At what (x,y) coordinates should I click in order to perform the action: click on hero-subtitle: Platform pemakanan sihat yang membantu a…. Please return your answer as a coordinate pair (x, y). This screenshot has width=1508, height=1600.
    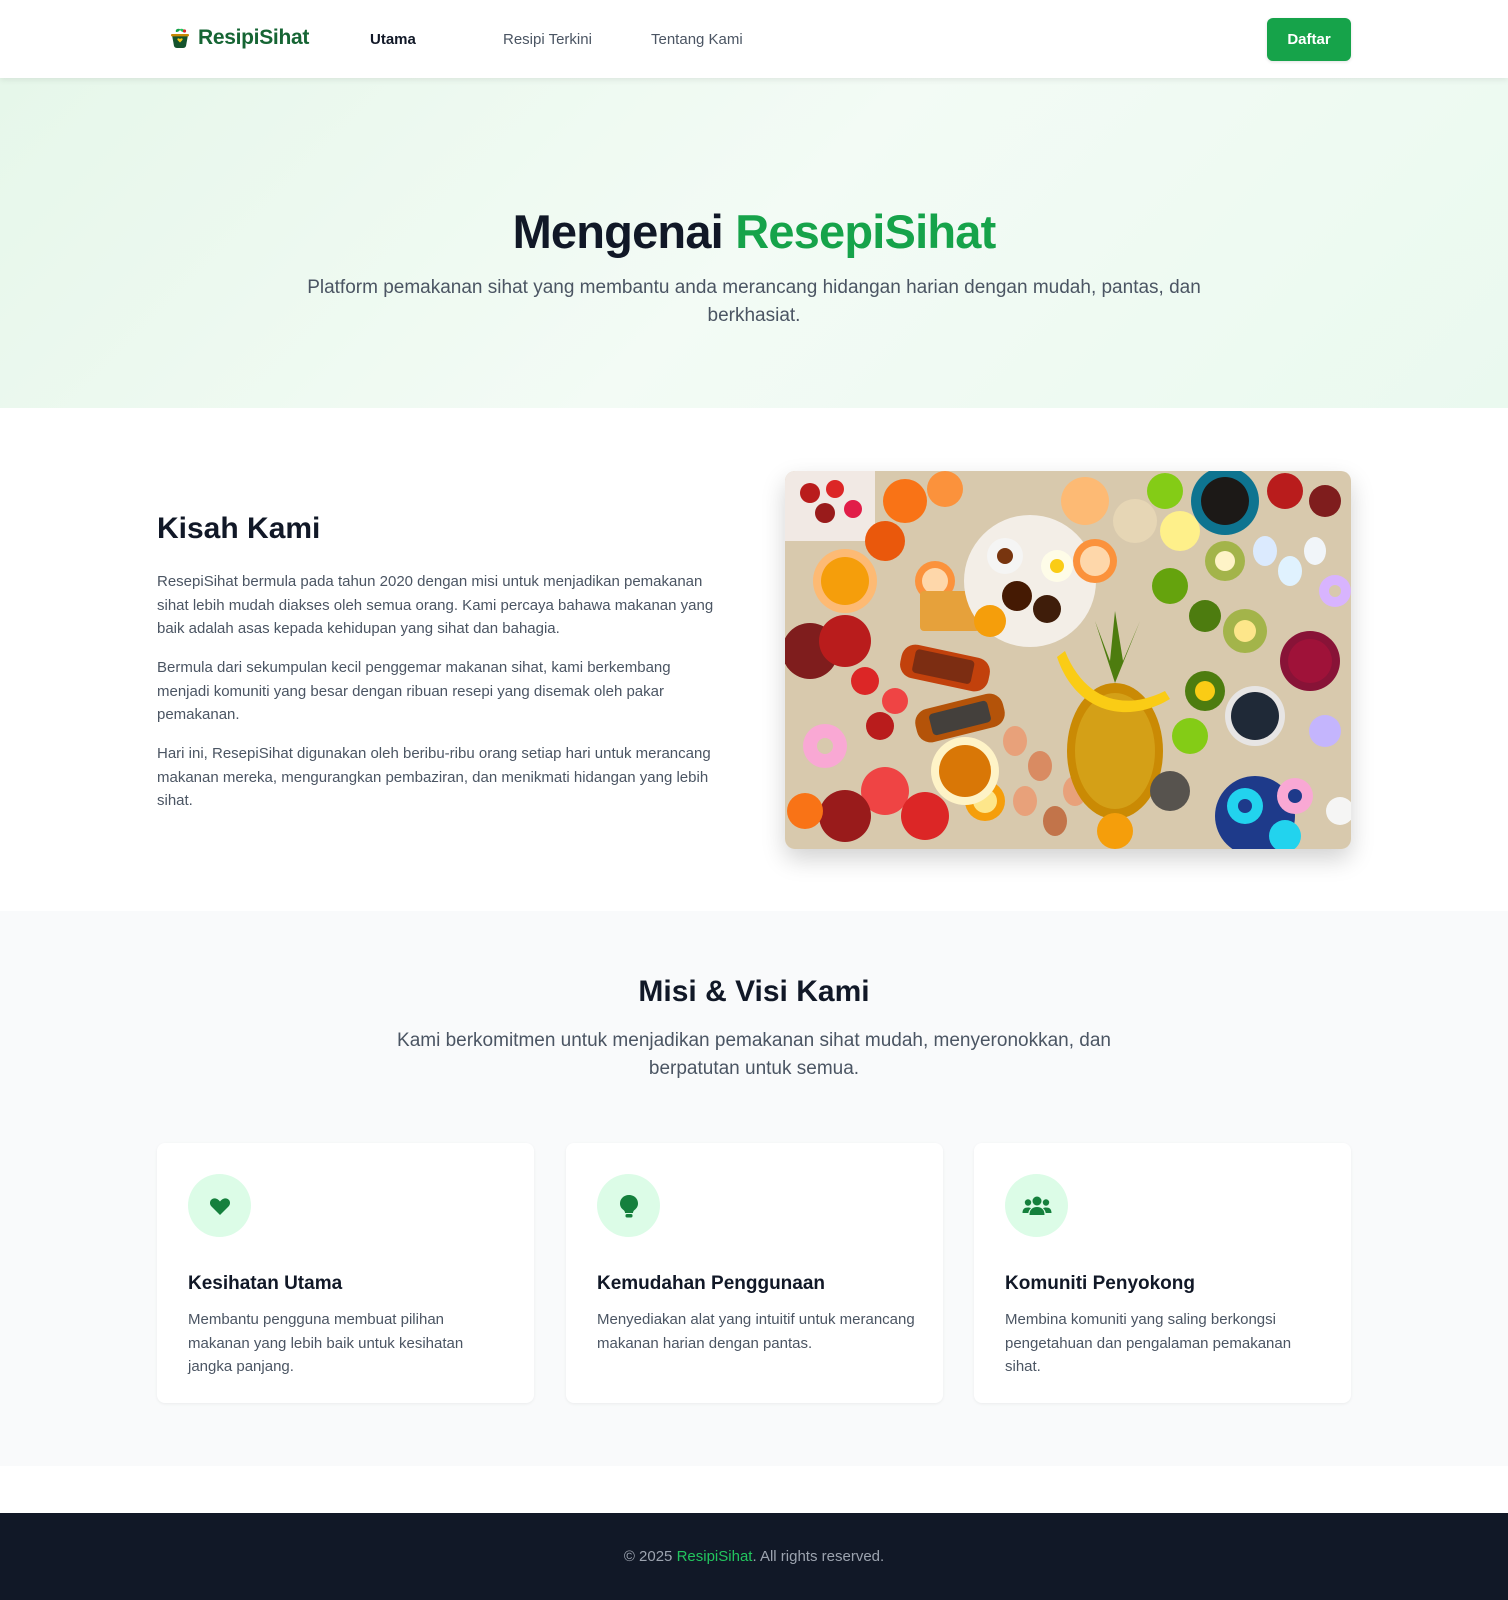
    Looking at the image, I should click on (754, 301).